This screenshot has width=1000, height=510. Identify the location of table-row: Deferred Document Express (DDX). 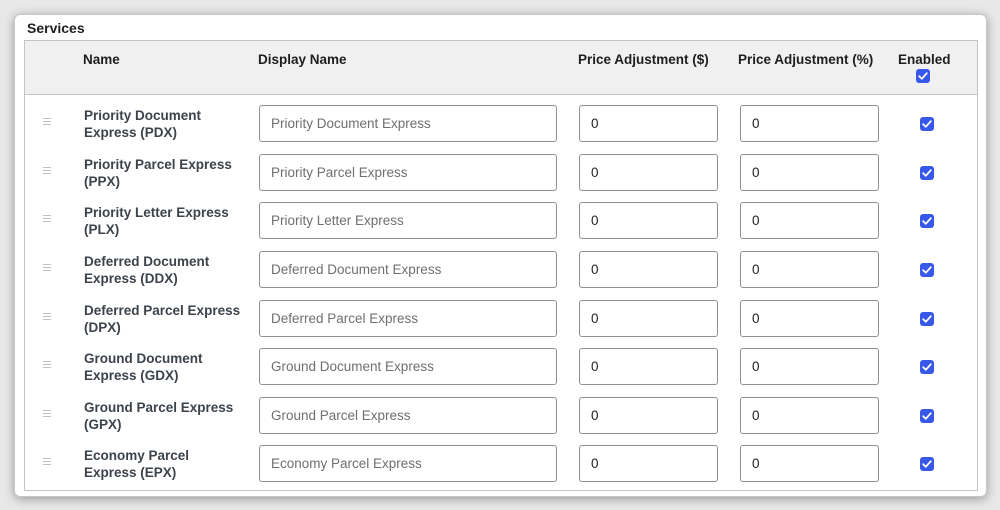
(501, 265).